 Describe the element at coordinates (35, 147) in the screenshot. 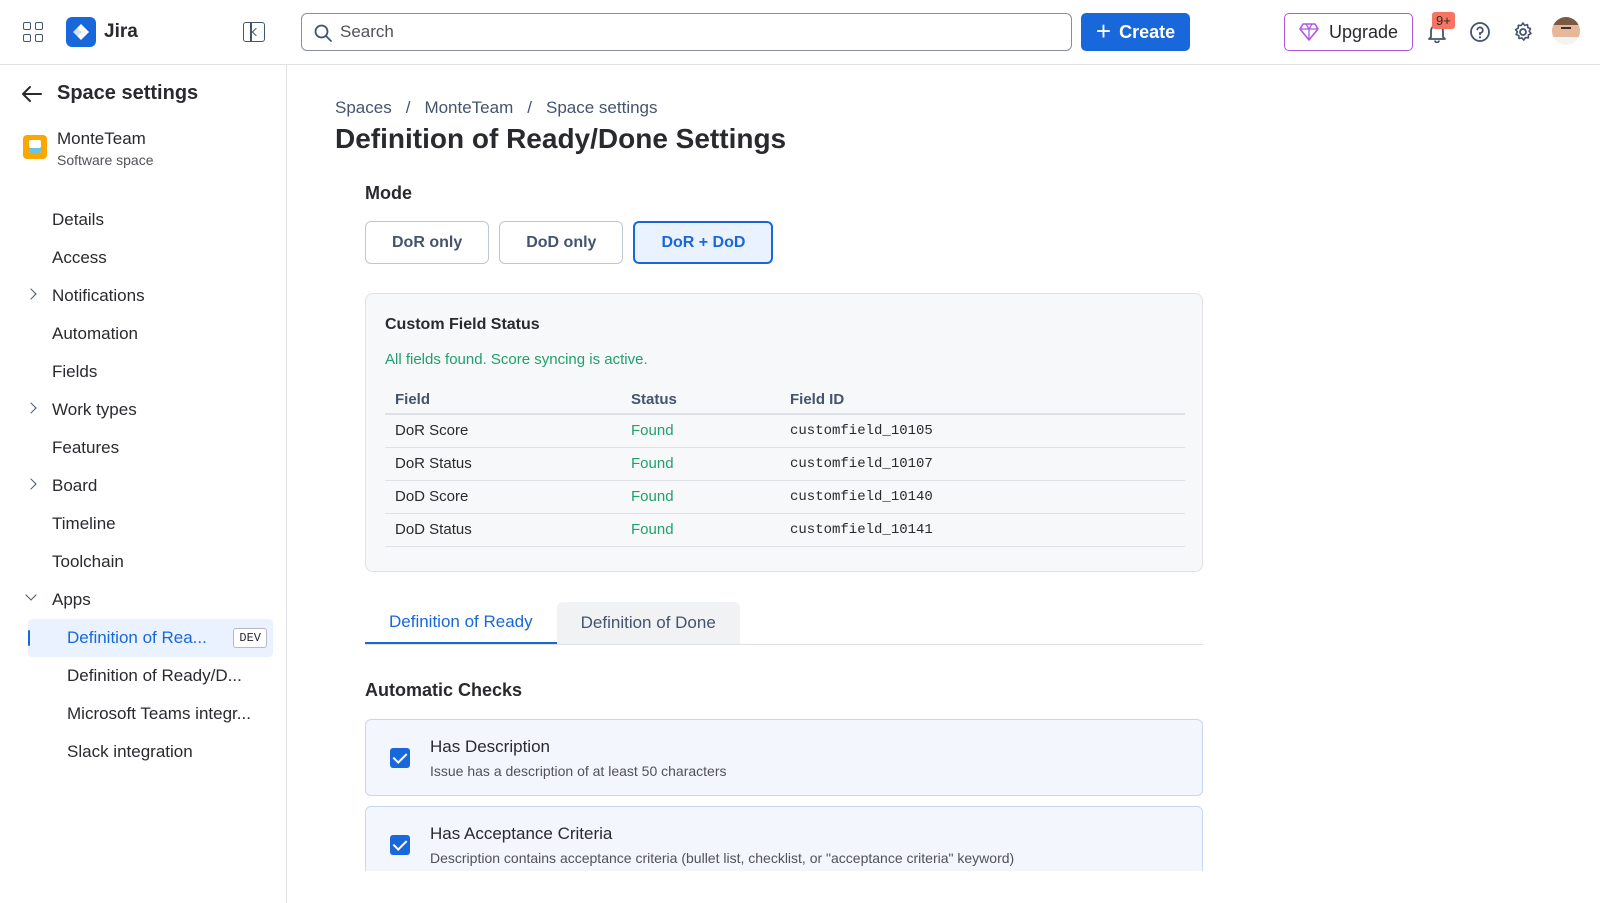

I see `space-avatar-icon` at that location.